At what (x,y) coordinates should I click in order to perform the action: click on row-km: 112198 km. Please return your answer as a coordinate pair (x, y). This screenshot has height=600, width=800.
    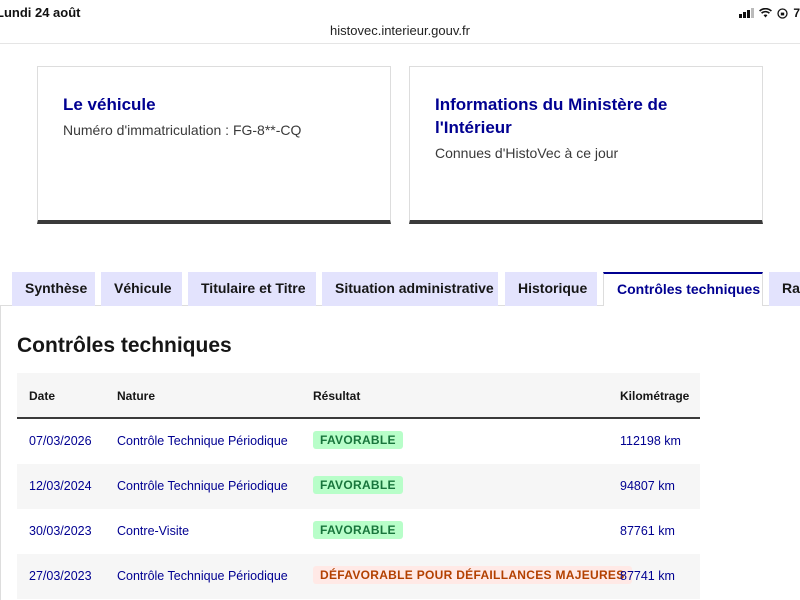
    Looking at the image, I should click on (650, 441).